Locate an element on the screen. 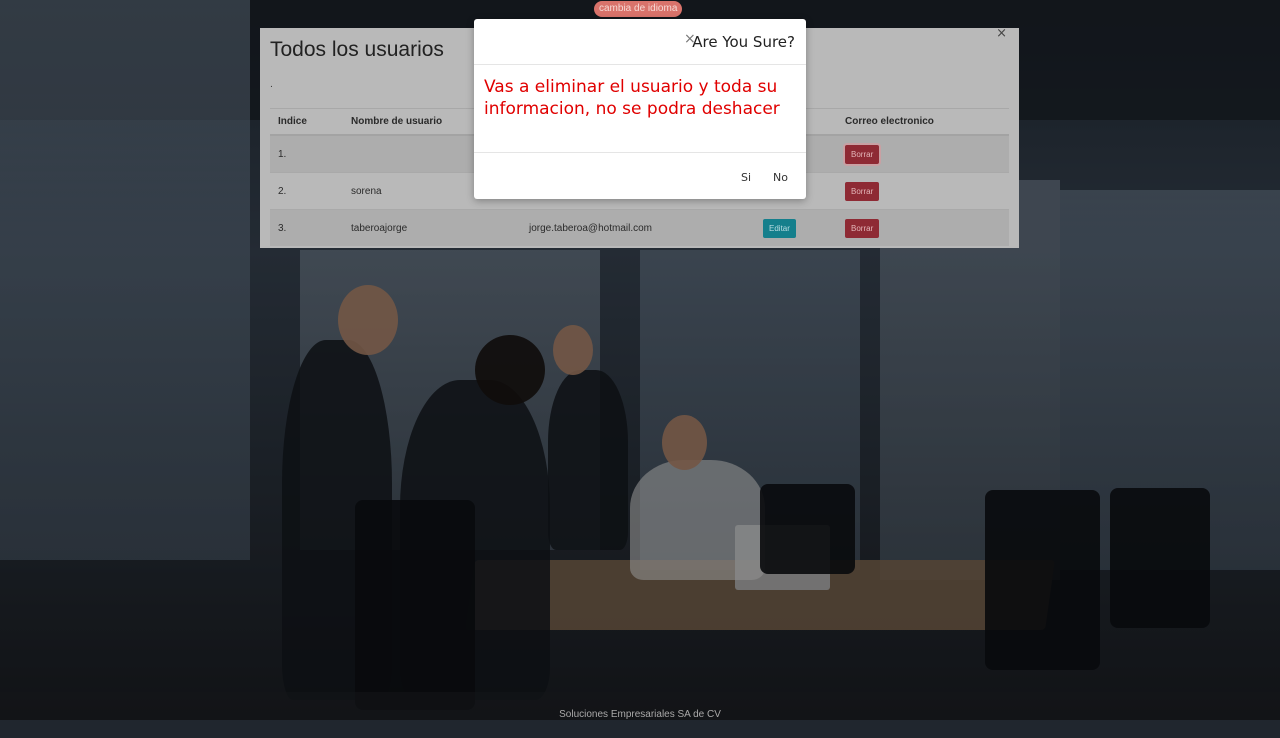 This screenshot has width=1280, height=738. column-header-delete: Correo electronico is located at coordinates (923, 122).